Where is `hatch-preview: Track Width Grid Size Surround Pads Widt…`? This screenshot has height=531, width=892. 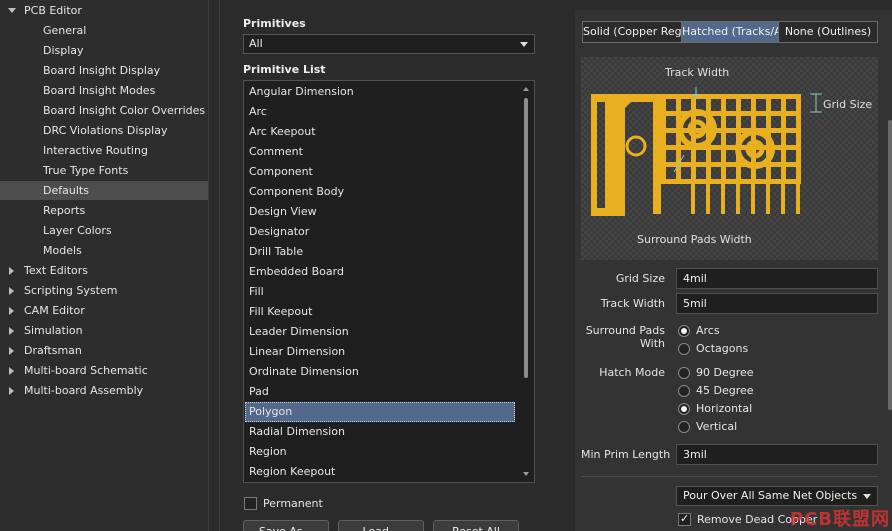
hatch-preview: Track Width Grid Size Surround Pads Widt… is located at coordinates (729, 158).